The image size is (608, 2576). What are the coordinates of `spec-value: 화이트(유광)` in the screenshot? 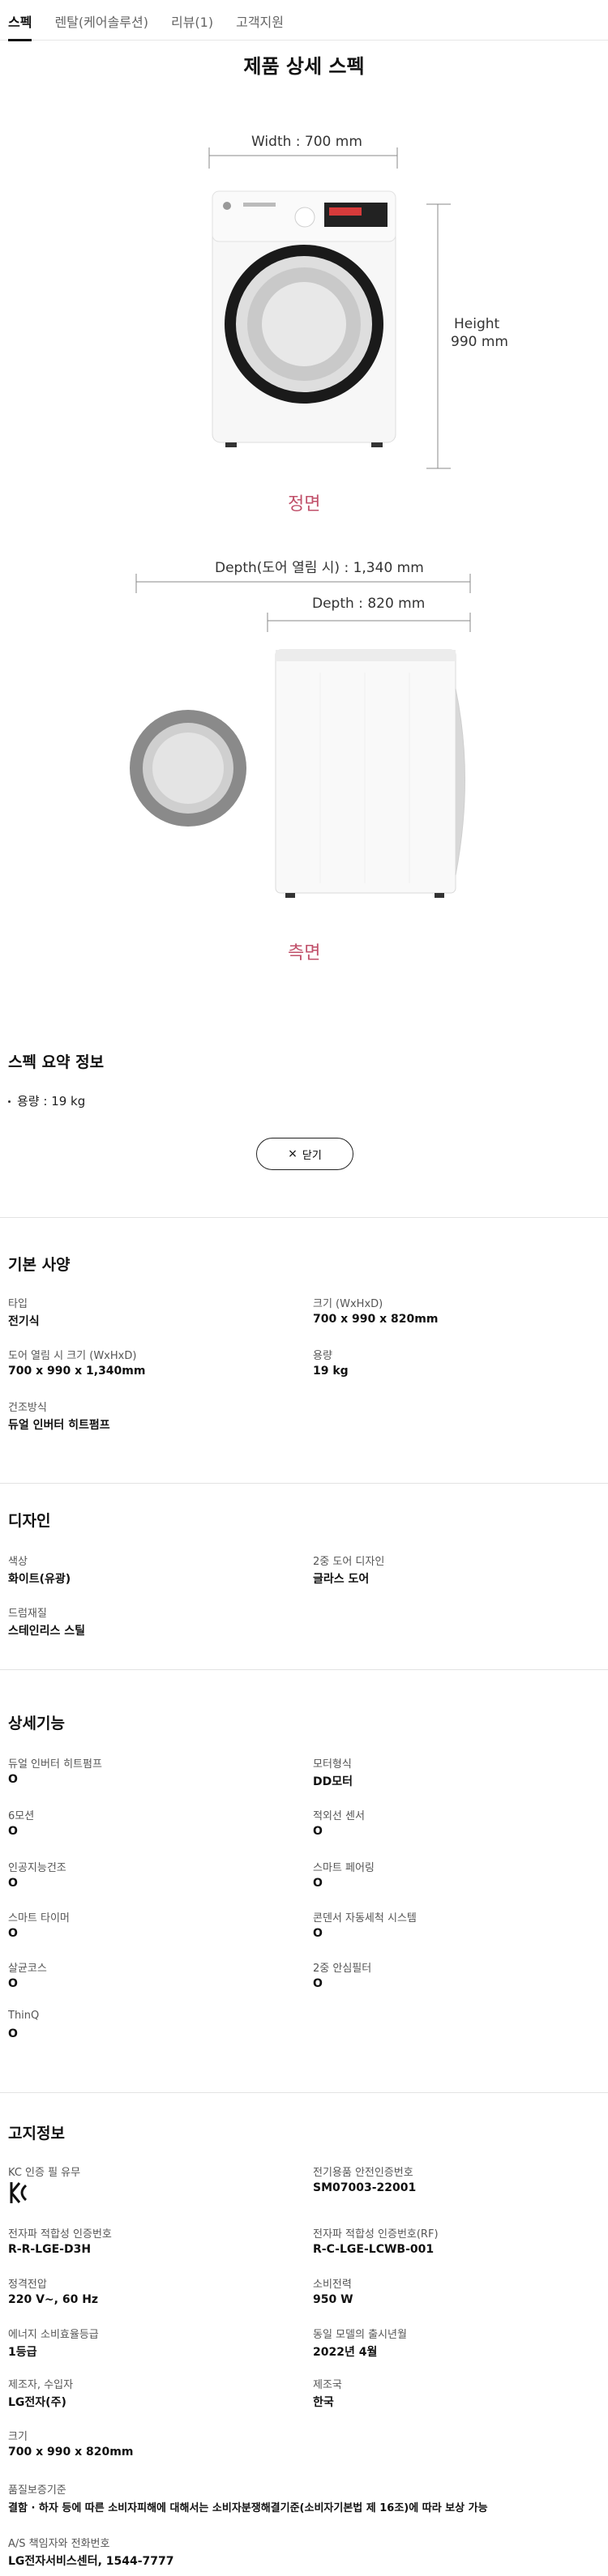 It's located at (39, 1579).